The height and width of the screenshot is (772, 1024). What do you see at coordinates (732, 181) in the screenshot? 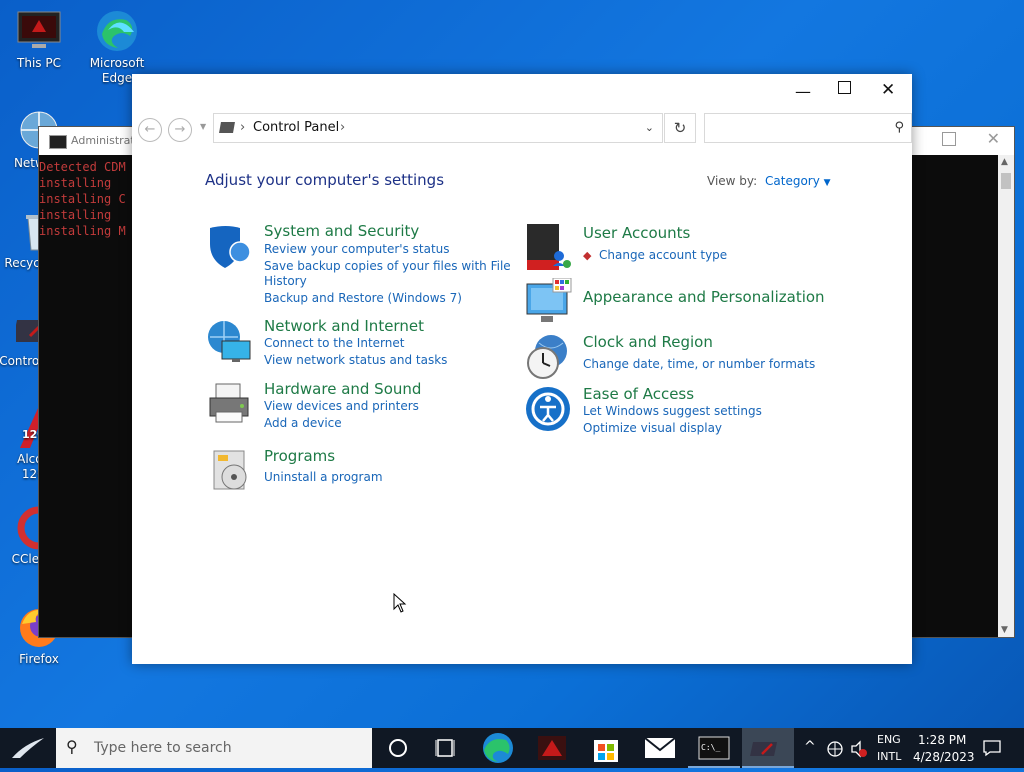
I see `view-by-label: View by:` at bounding box center [732, 181].